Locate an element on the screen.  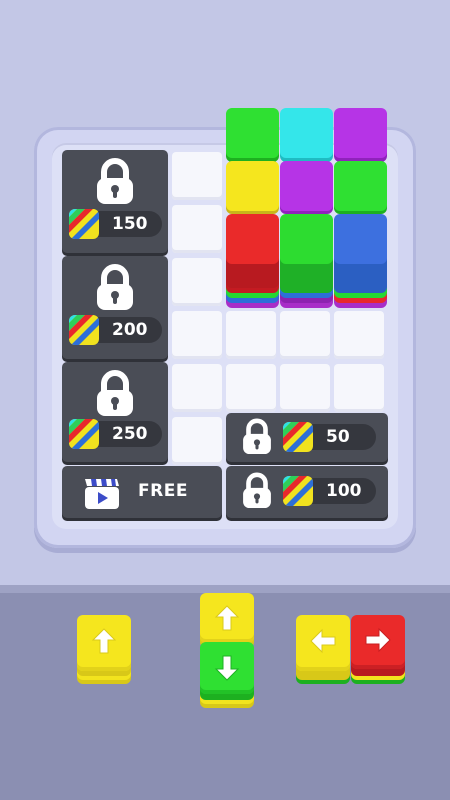
tray-divider is located at coordinates (225, 589).